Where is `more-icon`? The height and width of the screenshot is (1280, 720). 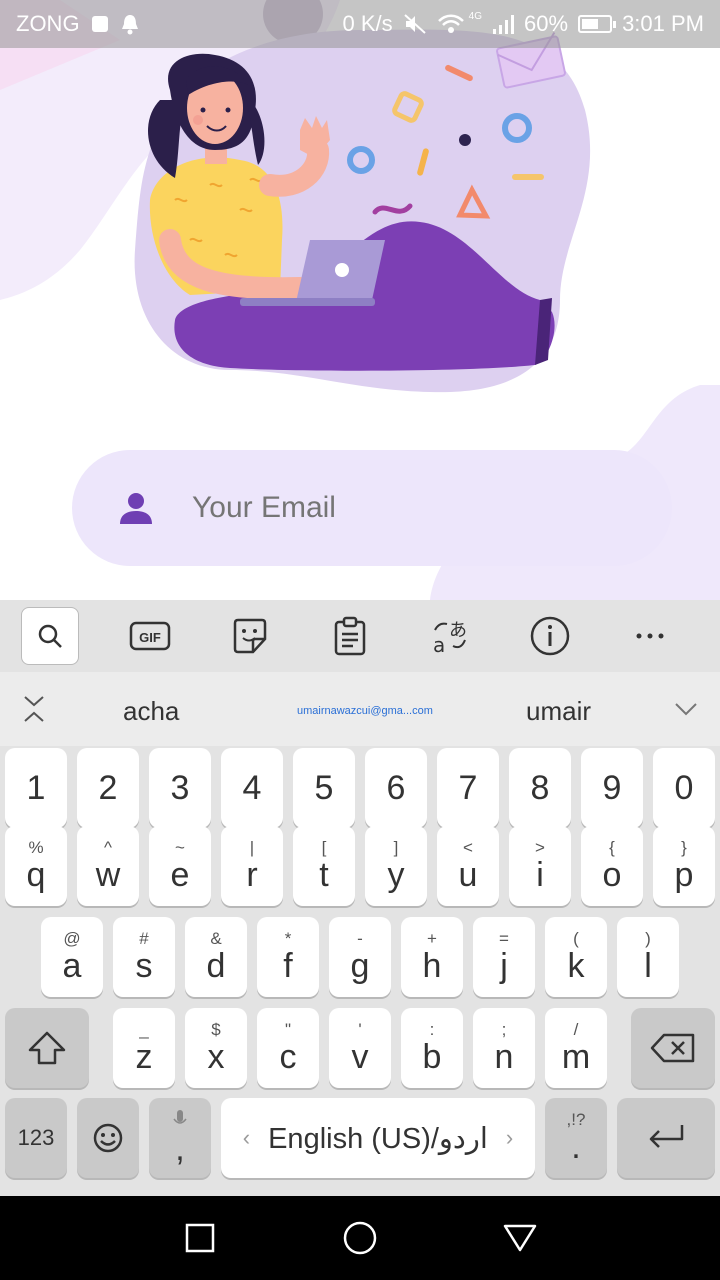
more-icon is located at coordinates (650, 636).